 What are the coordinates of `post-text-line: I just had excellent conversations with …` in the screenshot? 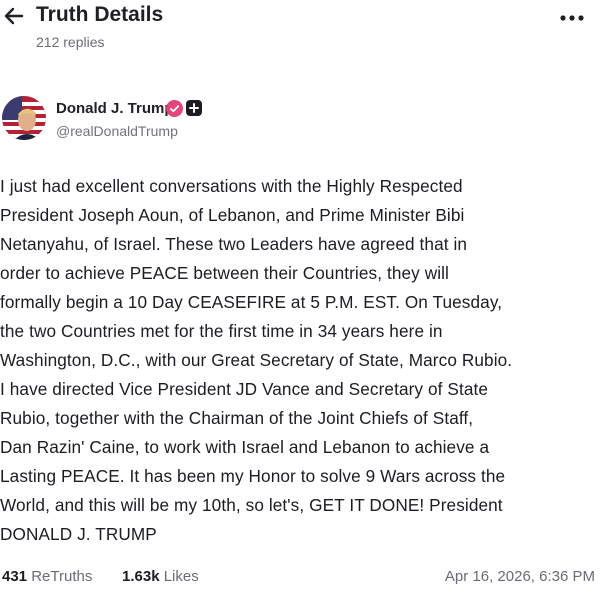 It's located at (231, 186).